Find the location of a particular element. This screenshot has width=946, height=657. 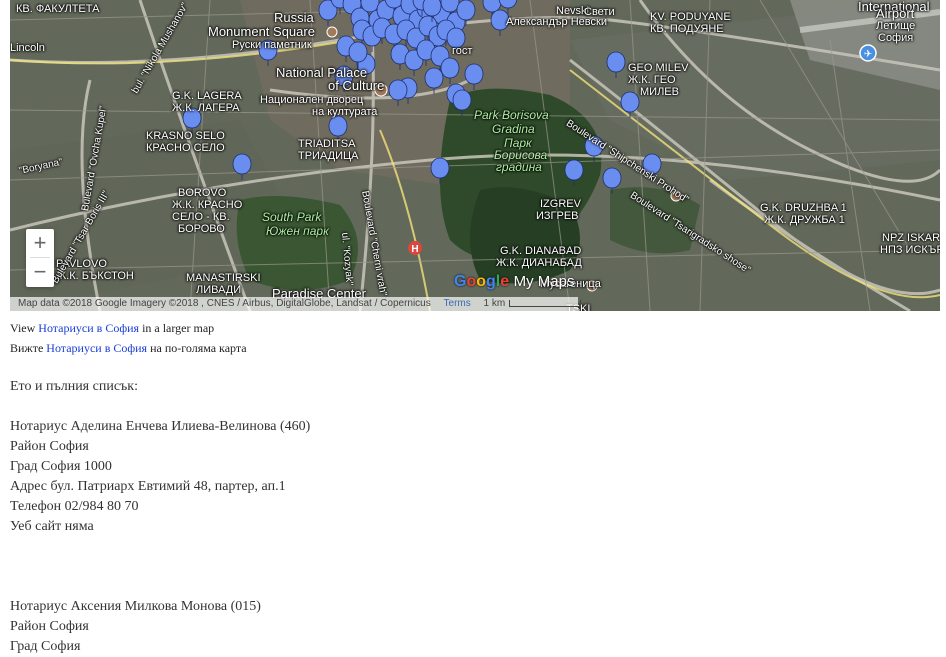

map-label: Airport is located at coordinates (895, 13).